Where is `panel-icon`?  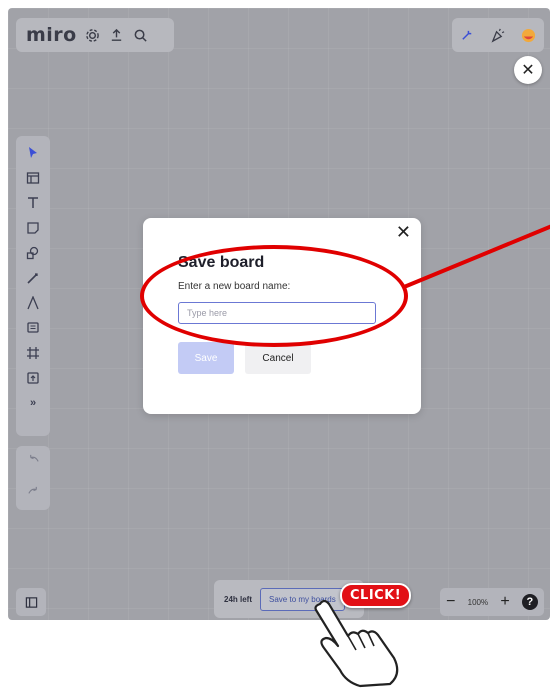 panel-icon is located at coordinates (31, 602).